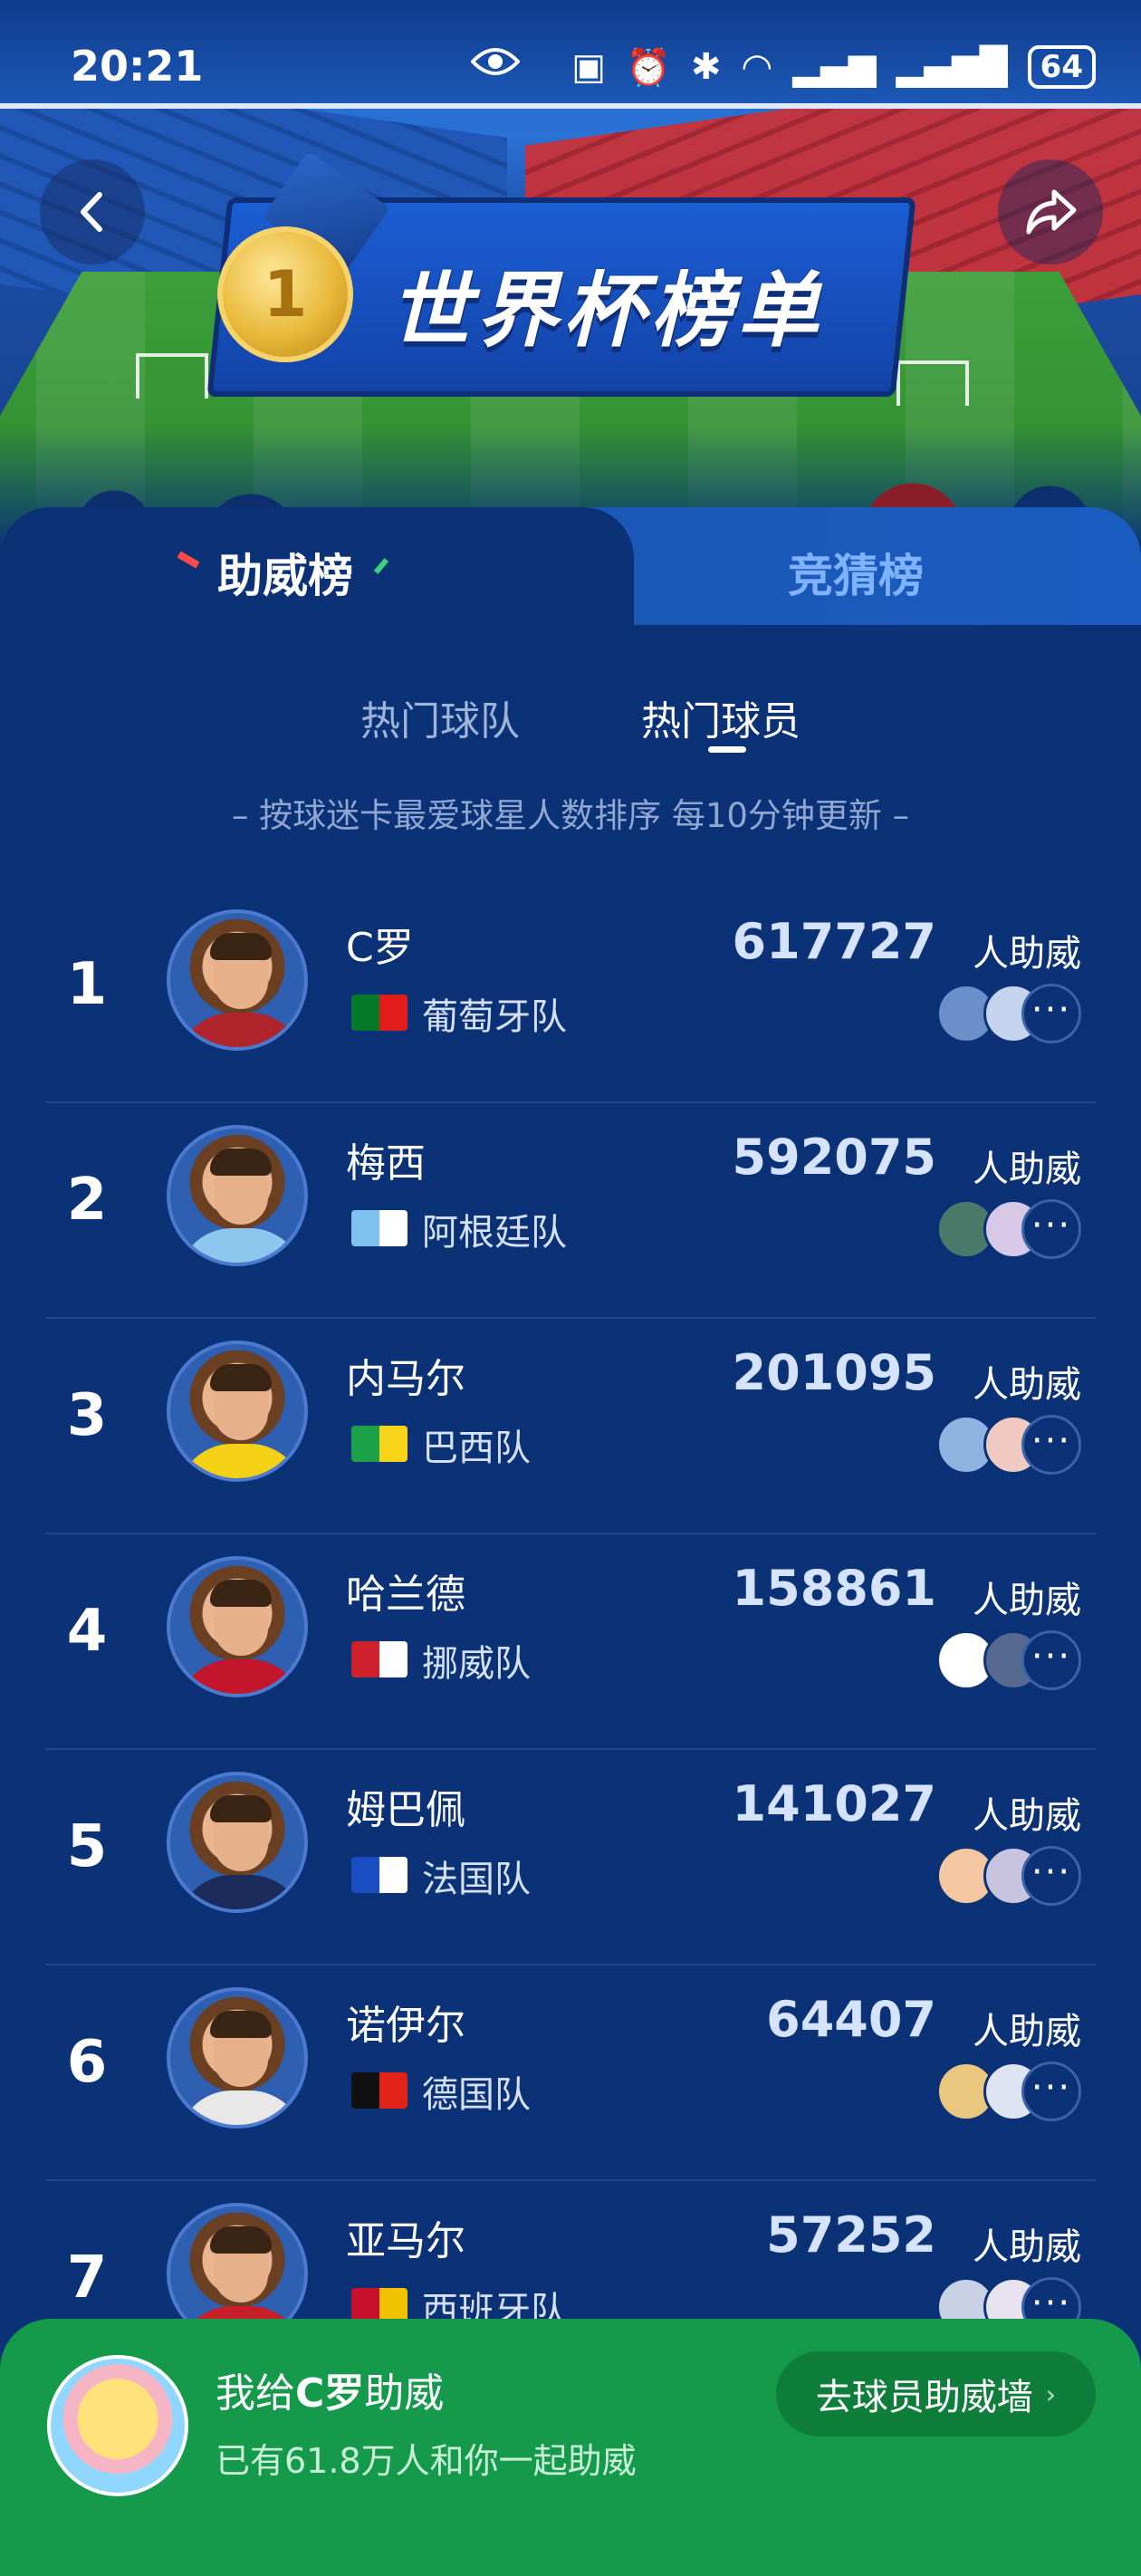 This screenshot has height=2576, width=1141. I want to click on back-button, so click(92, 211).